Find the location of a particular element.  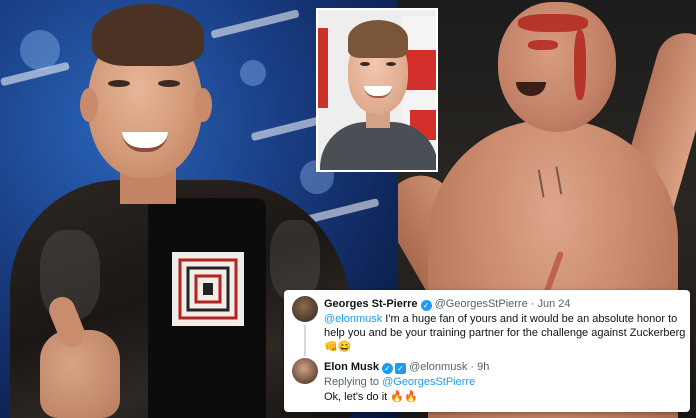

mention-link: @elonmusk is located at coordinates (353, 319).